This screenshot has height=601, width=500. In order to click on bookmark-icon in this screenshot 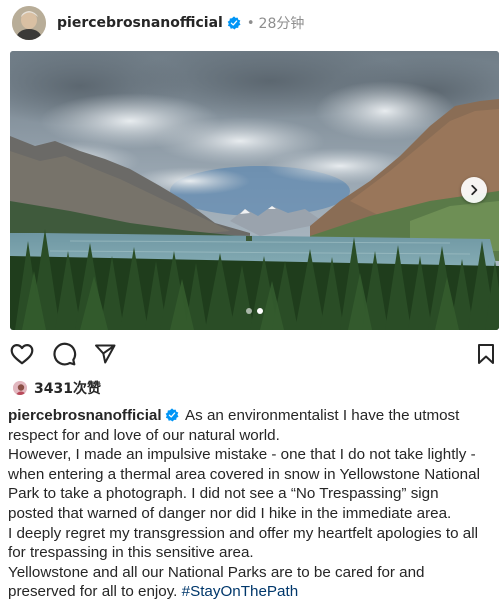, I will do `click(486, 354)`.